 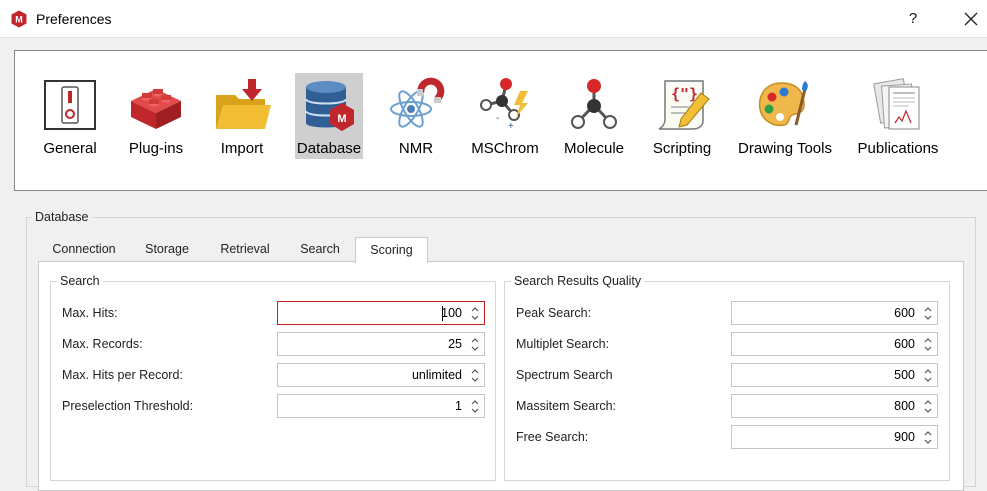 I want to click on window-title: Preferences, so click(x=74, y=19).